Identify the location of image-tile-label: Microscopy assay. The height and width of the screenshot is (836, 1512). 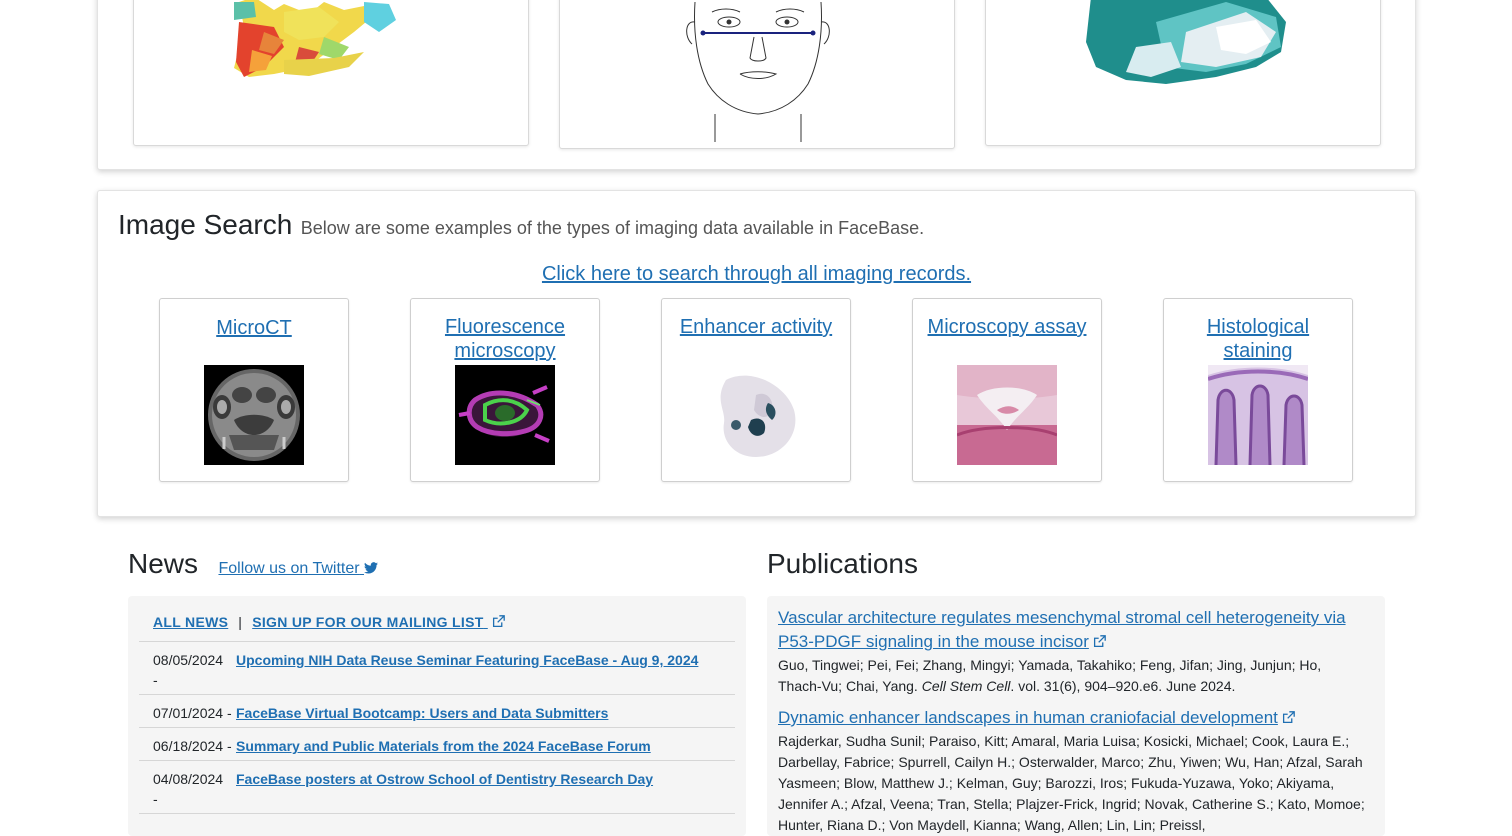
(1007, 327).